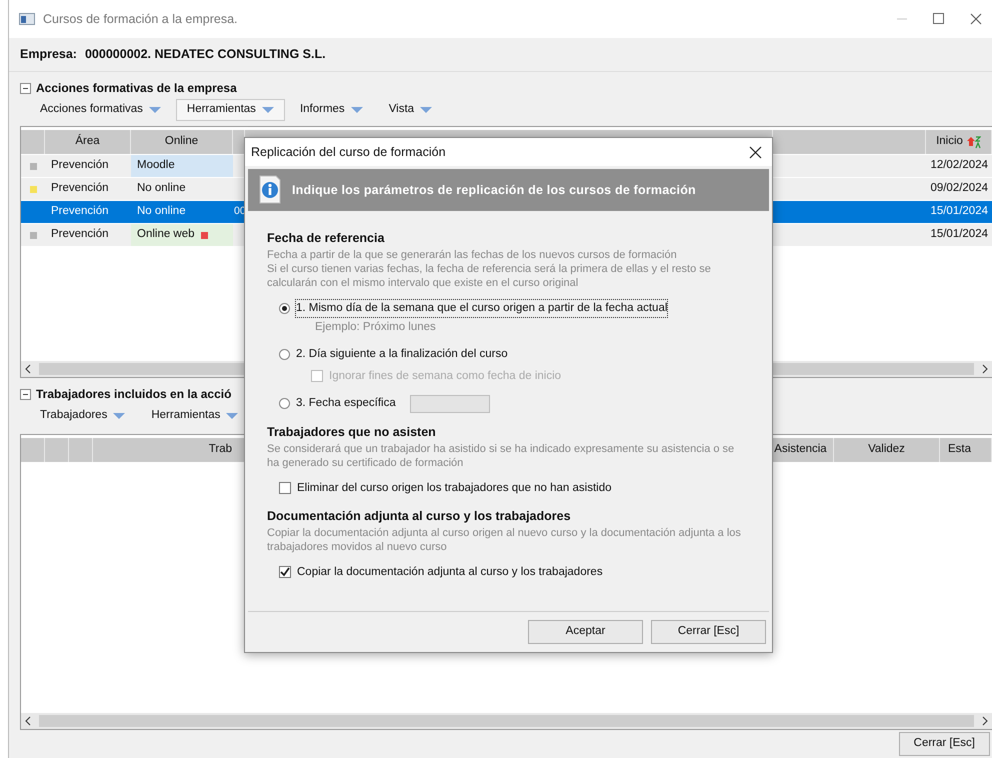 The image size is (992, 758). I want to click on table-cell: Online web, so click(182, 235).